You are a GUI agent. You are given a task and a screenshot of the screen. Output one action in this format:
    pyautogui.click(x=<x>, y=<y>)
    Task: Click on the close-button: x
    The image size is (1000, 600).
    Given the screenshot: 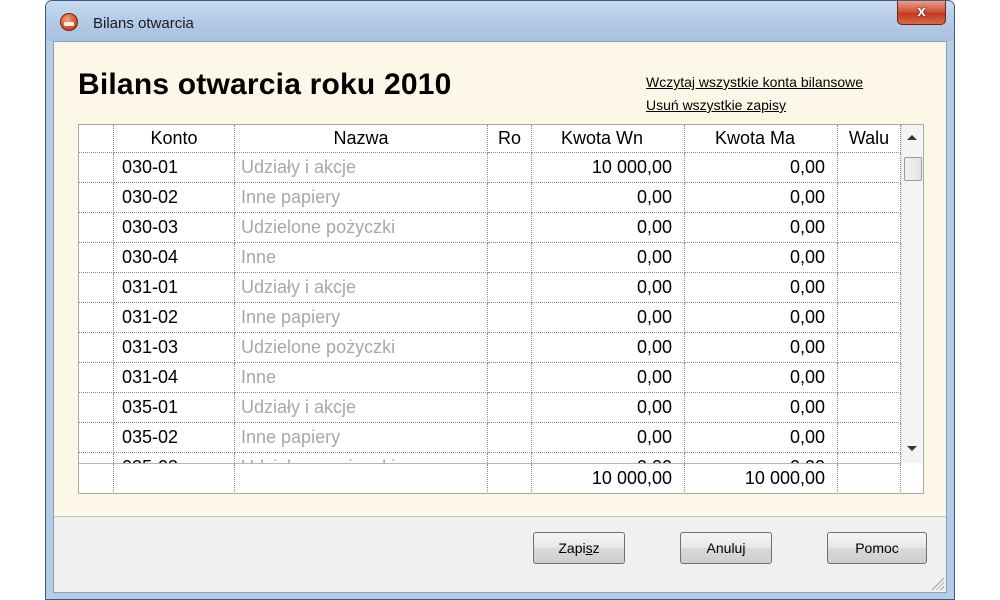 What is the action you would take?
    pyautogui.click(x=921, y=13)
    